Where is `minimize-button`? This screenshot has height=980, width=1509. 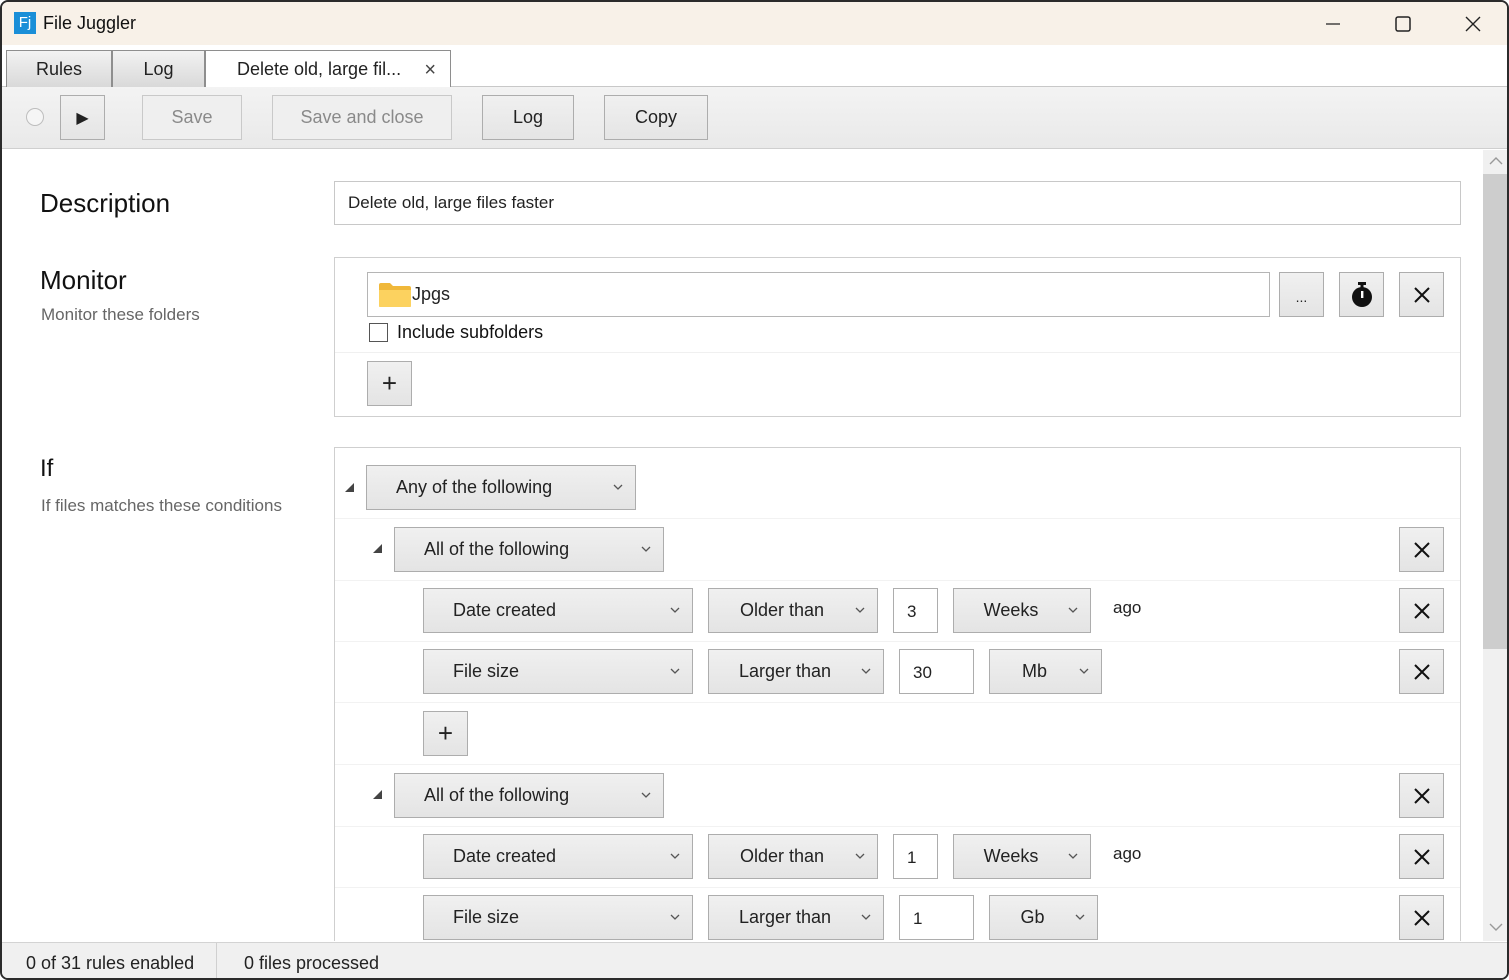
minimize-button is located at coordinates (1333, 23).